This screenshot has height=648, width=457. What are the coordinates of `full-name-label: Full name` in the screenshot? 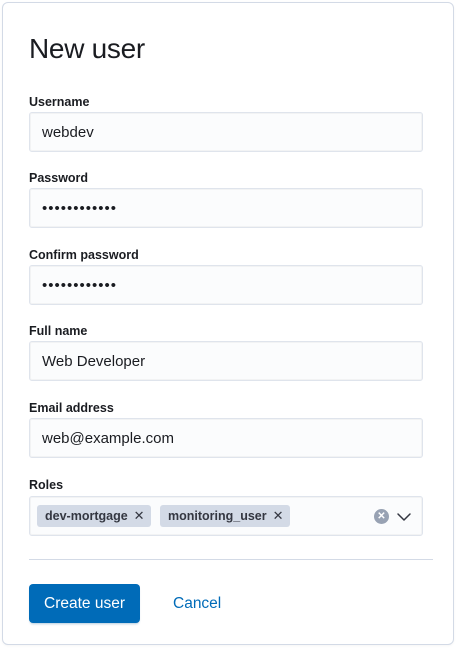 It's located at (58, 331).